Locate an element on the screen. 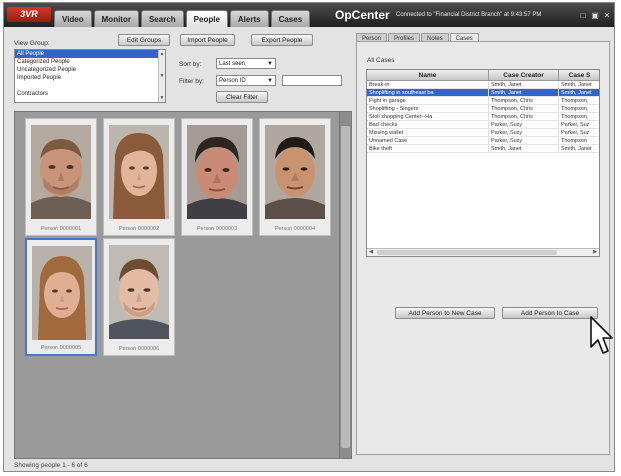  case-row: Bike theft Smith, Janet Smith, Janet is located at coordinates (483, 149).